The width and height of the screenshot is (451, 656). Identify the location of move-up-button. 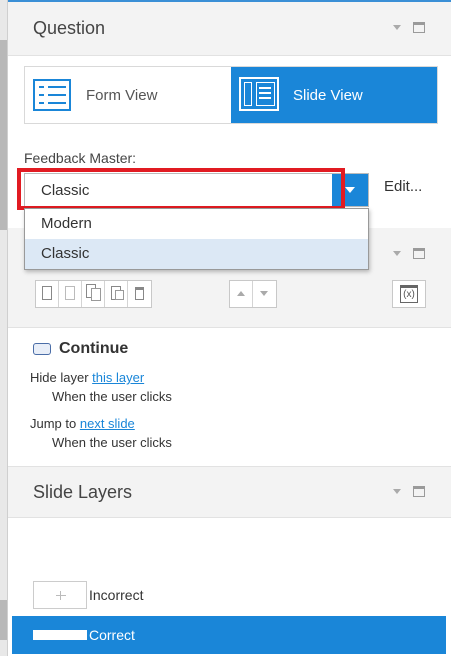
(241, 294).